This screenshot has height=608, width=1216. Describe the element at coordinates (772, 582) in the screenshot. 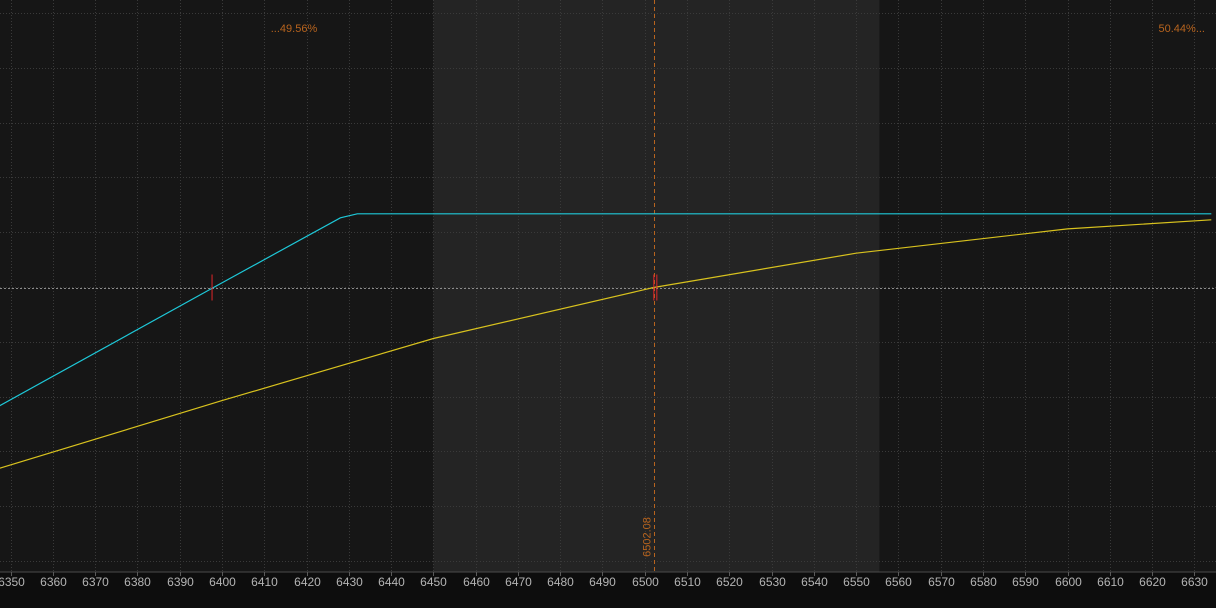

I see `x-tick-label: 6530` at that location.